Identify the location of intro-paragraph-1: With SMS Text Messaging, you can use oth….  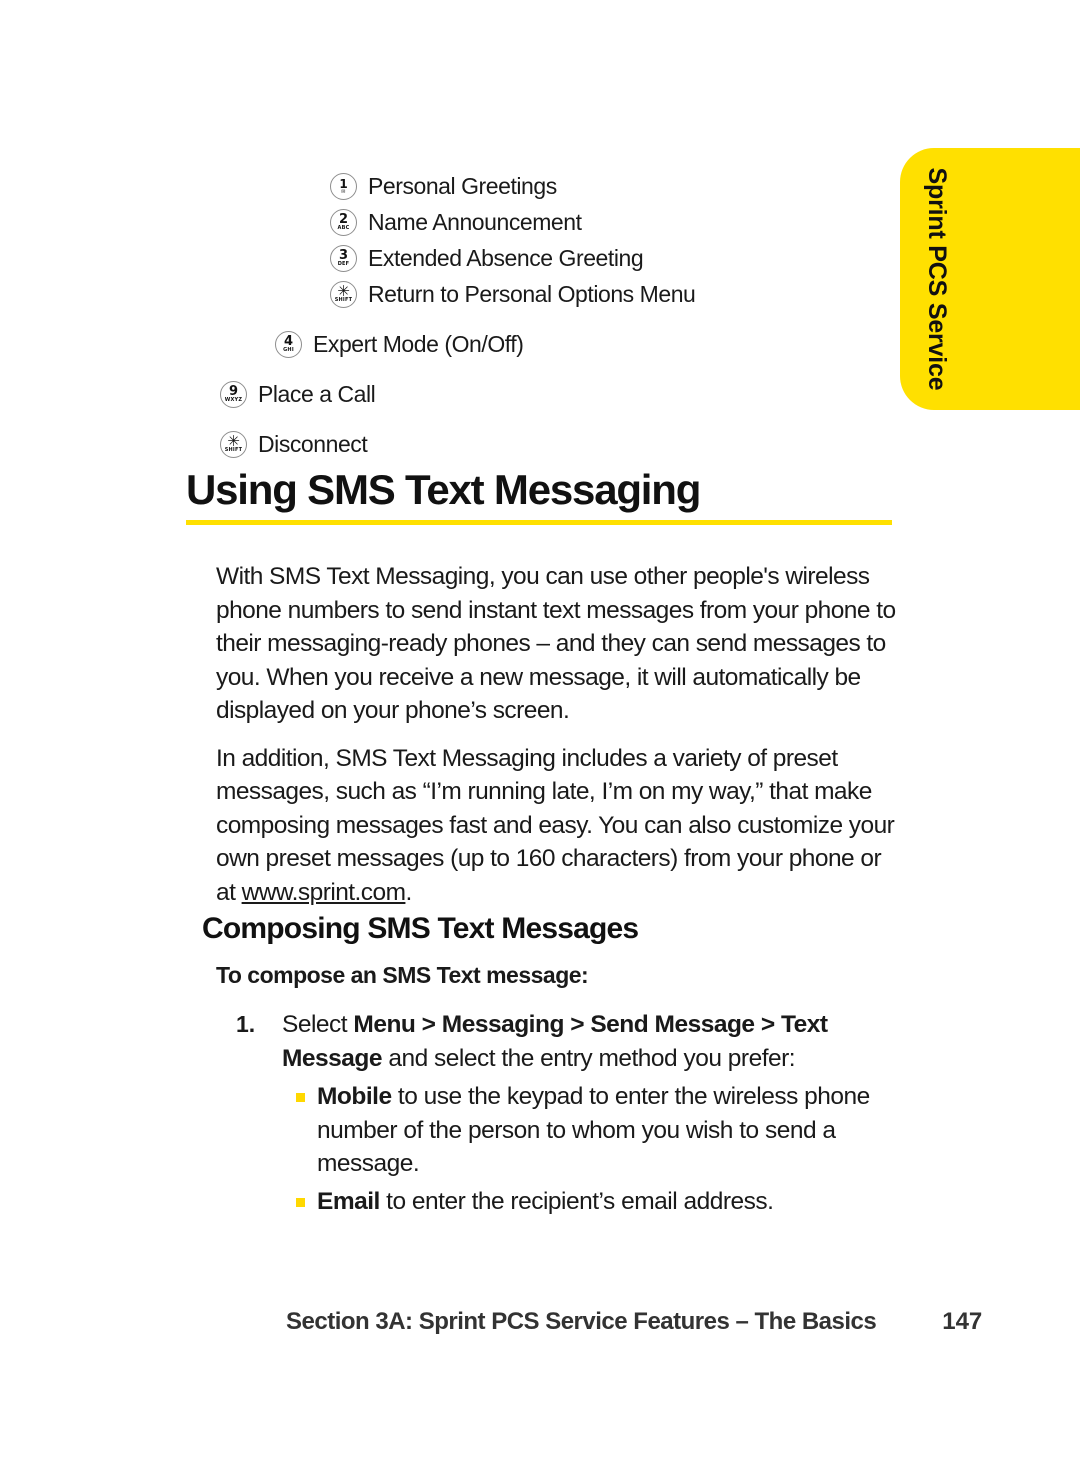
(556, 643).